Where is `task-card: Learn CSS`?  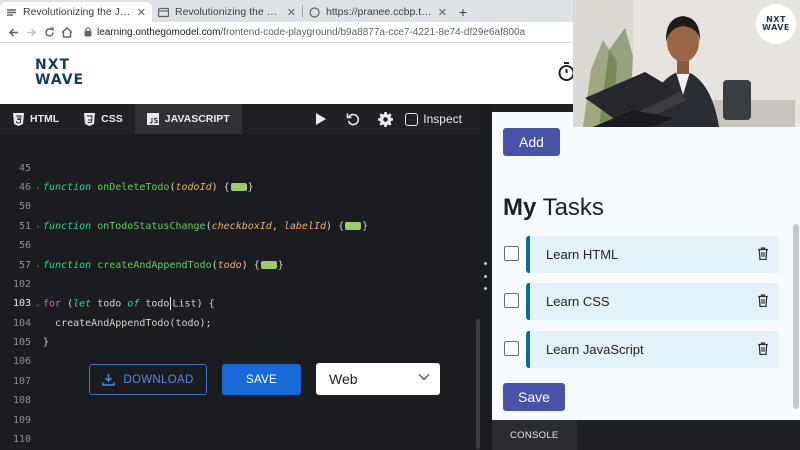 task-card: Learn CSS is located at coordinates (652, 301).